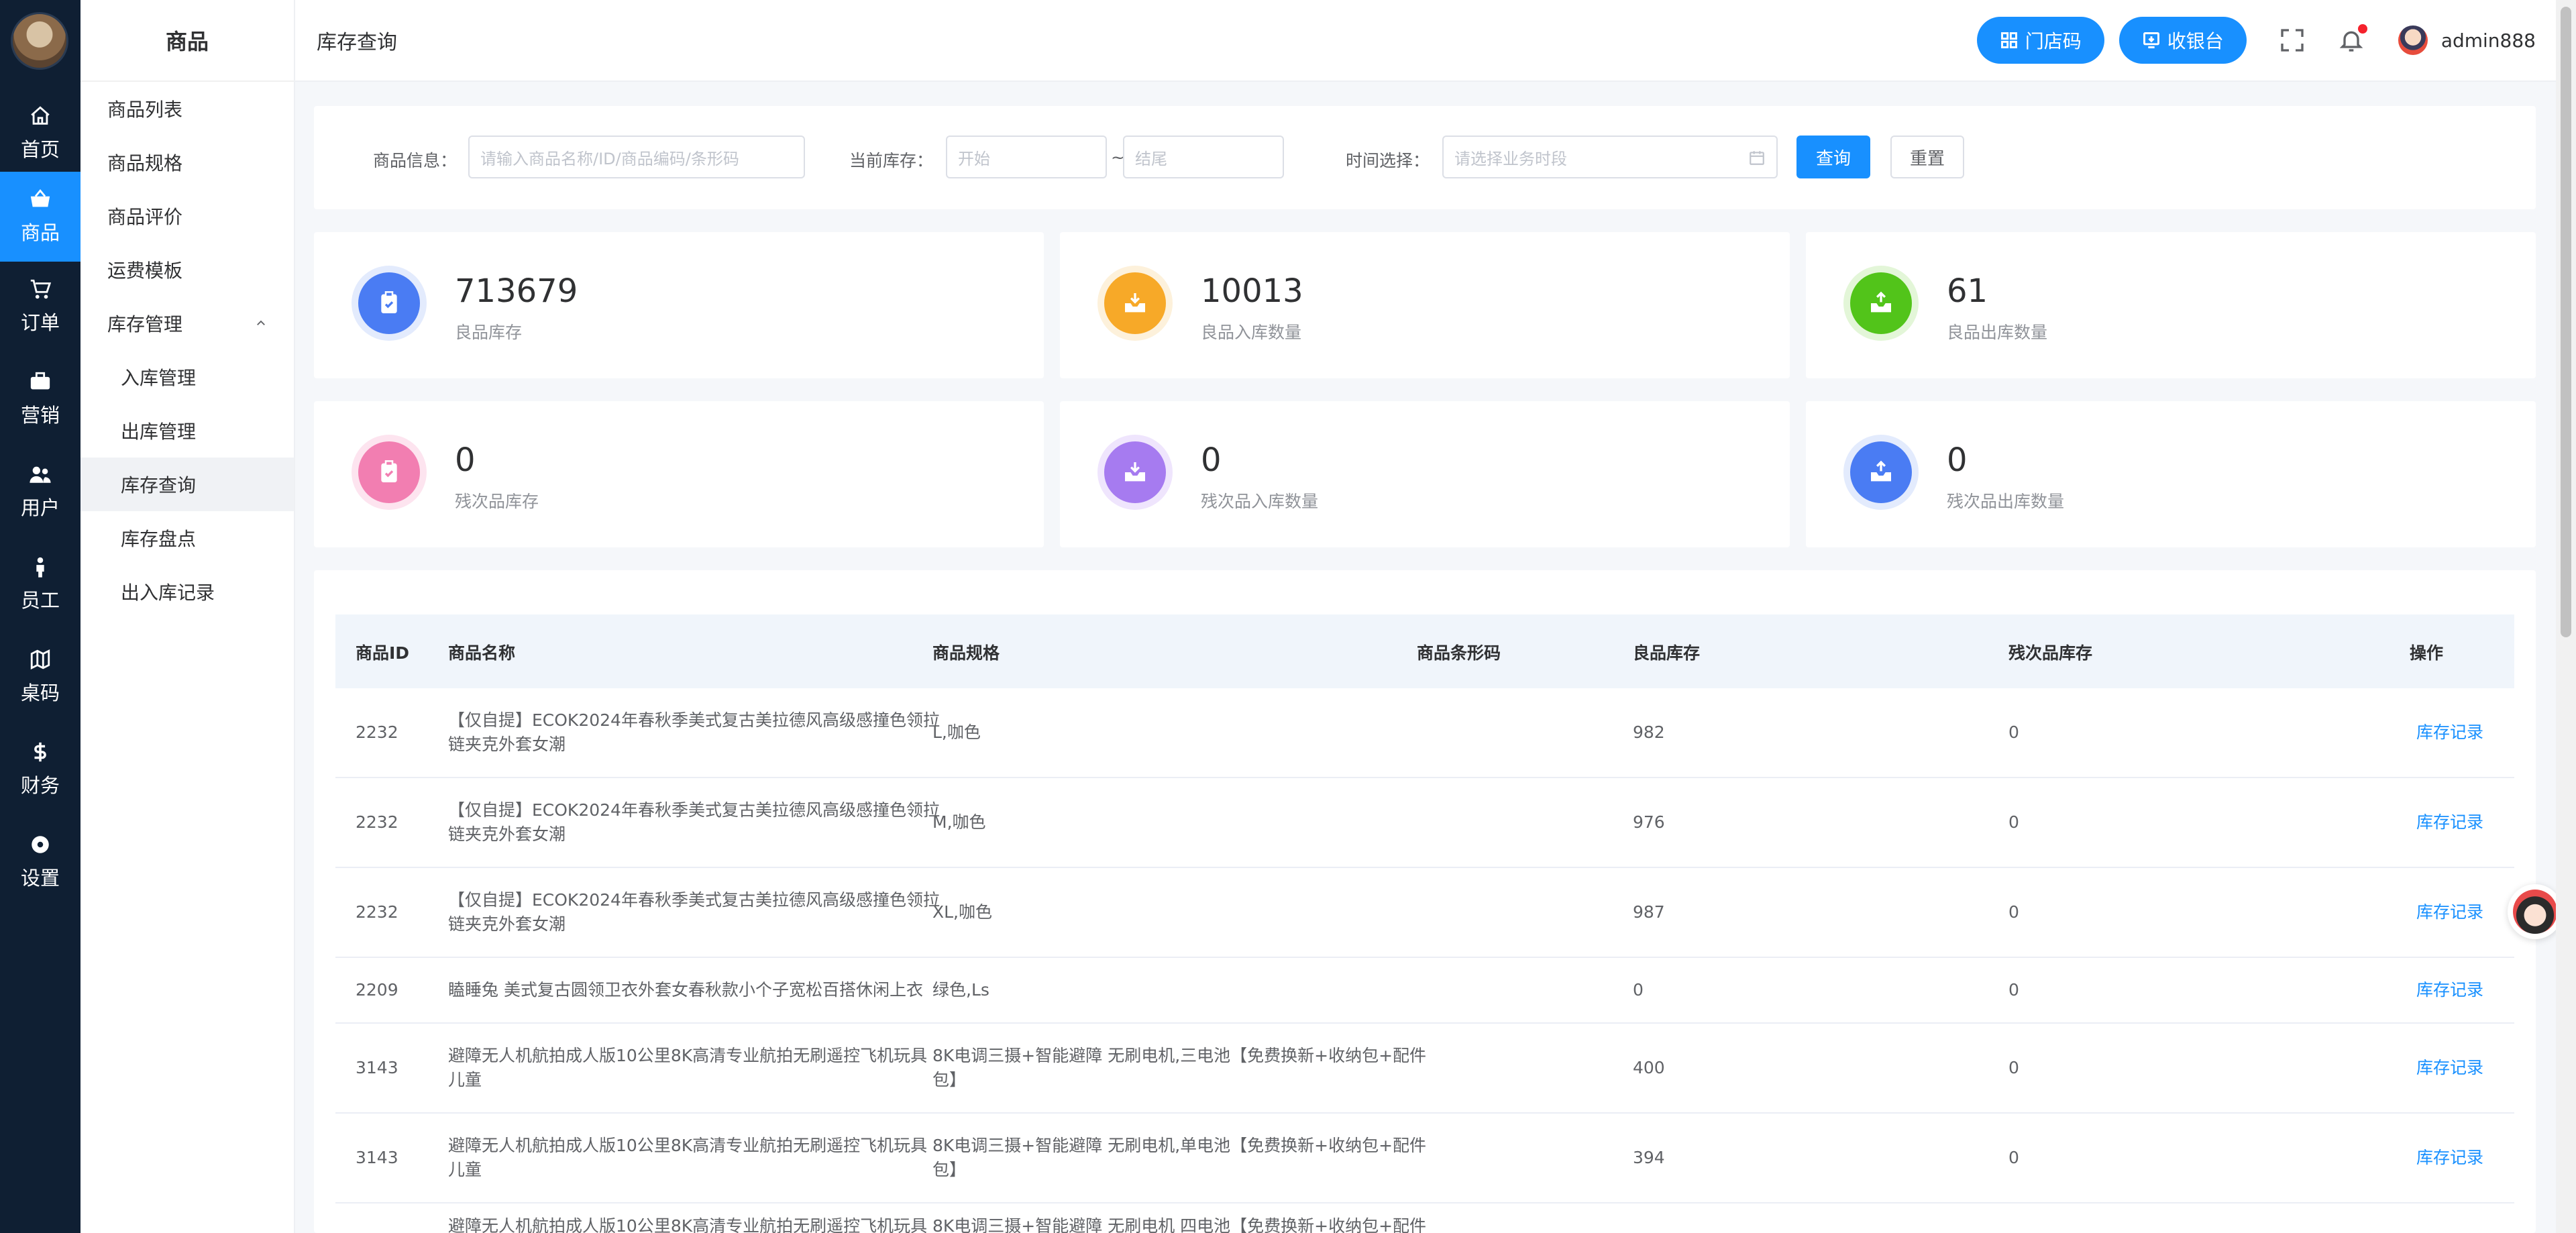  I want to click on stat-label: 良品库存, so click(489, 333).